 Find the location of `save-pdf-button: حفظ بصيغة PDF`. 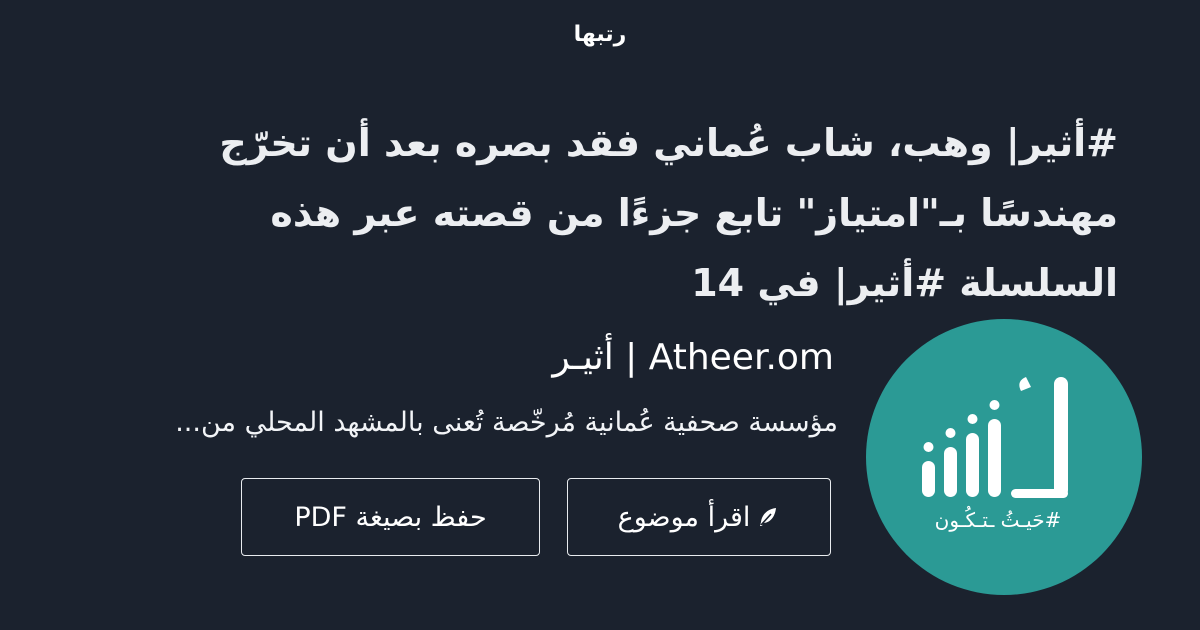

save-pdf-button: حفظ بصيغة PDF is located at coordinates (390, 517).